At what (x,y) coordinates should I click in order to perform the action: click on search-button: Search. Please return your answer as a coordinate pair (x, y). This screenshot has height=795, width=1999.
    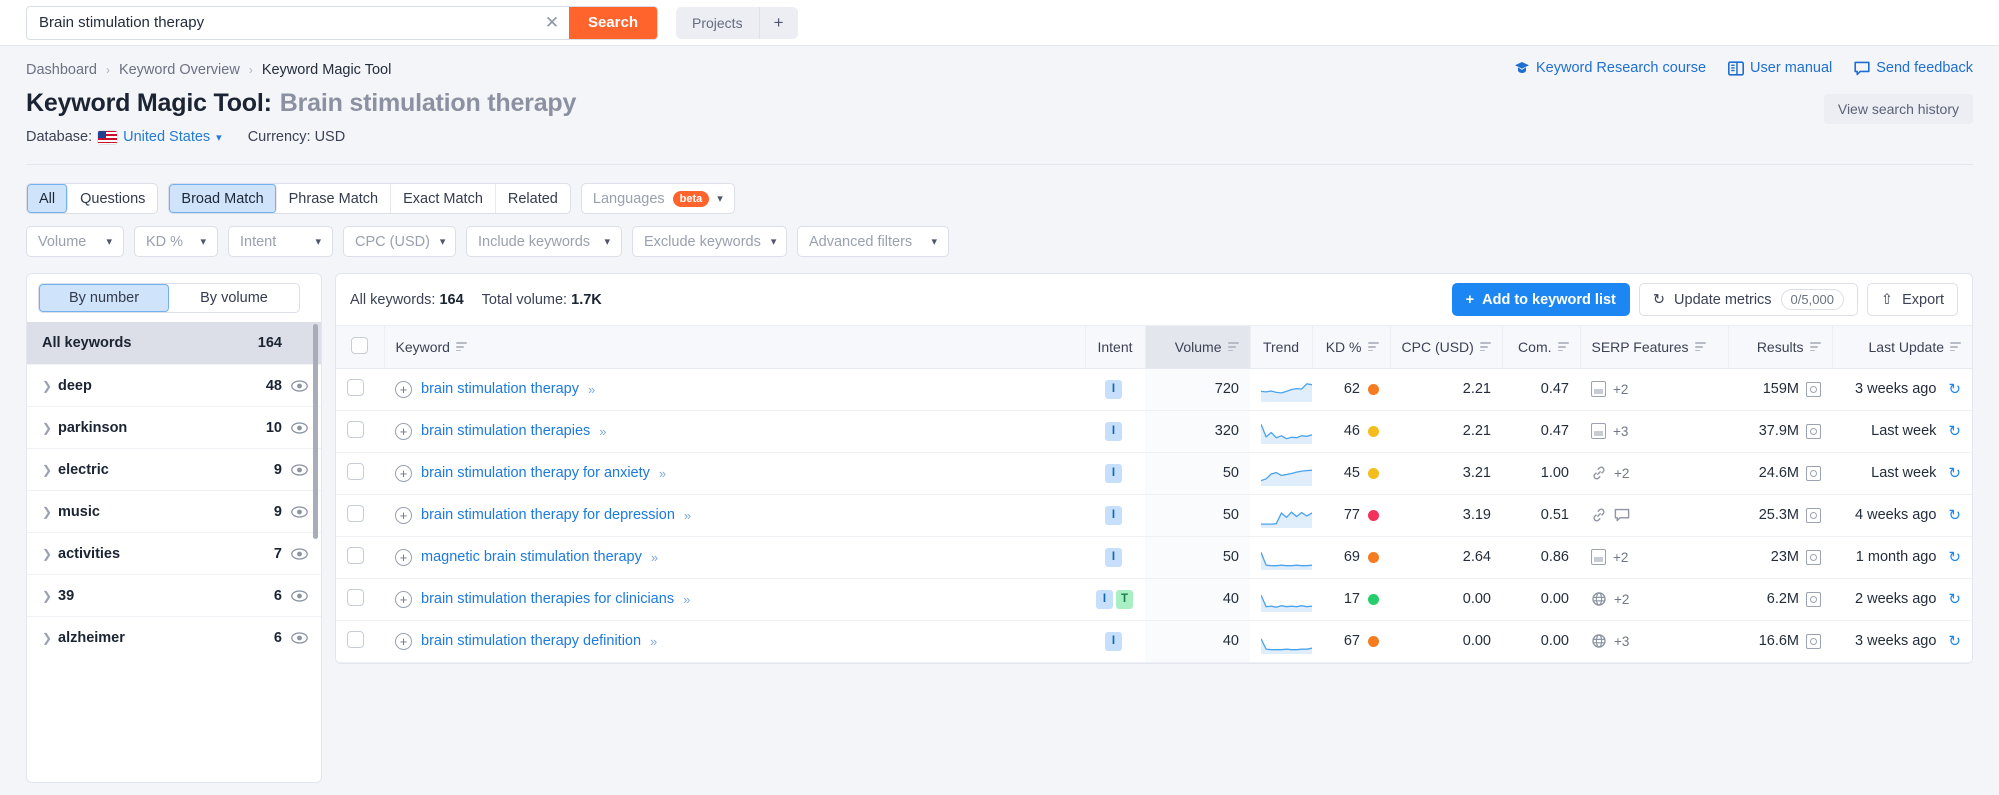
    Looking at the image, I should click on (612, 22).